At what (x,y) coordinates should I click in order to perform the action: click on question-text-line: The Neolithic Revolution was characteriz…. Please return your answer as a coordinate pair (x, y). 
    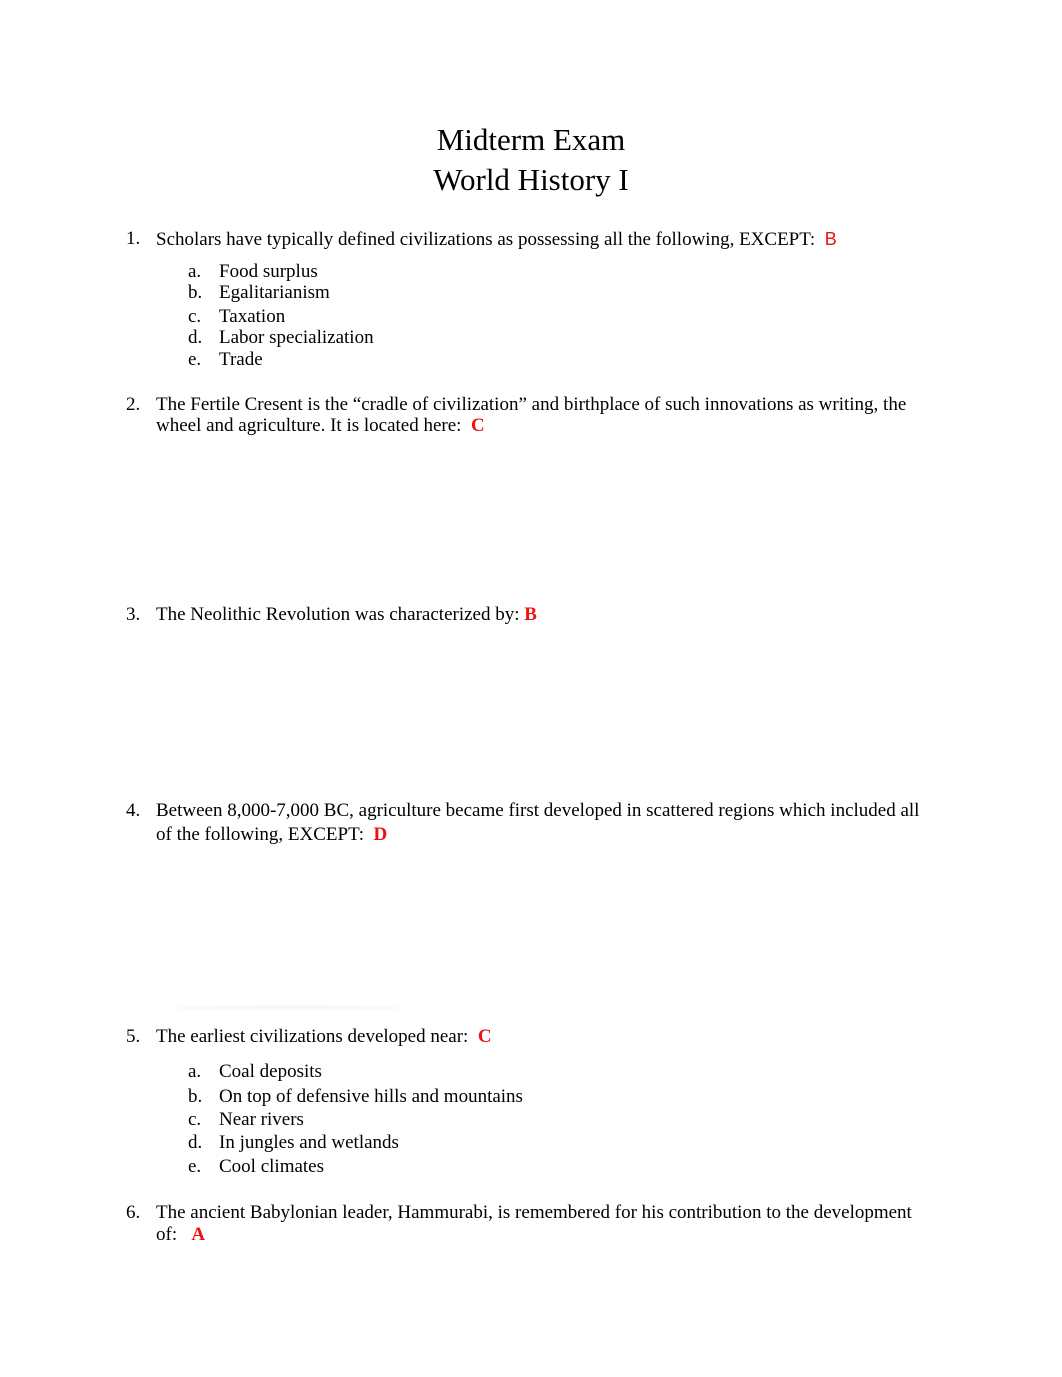
    Looking at the image, I should click on (340, 614).